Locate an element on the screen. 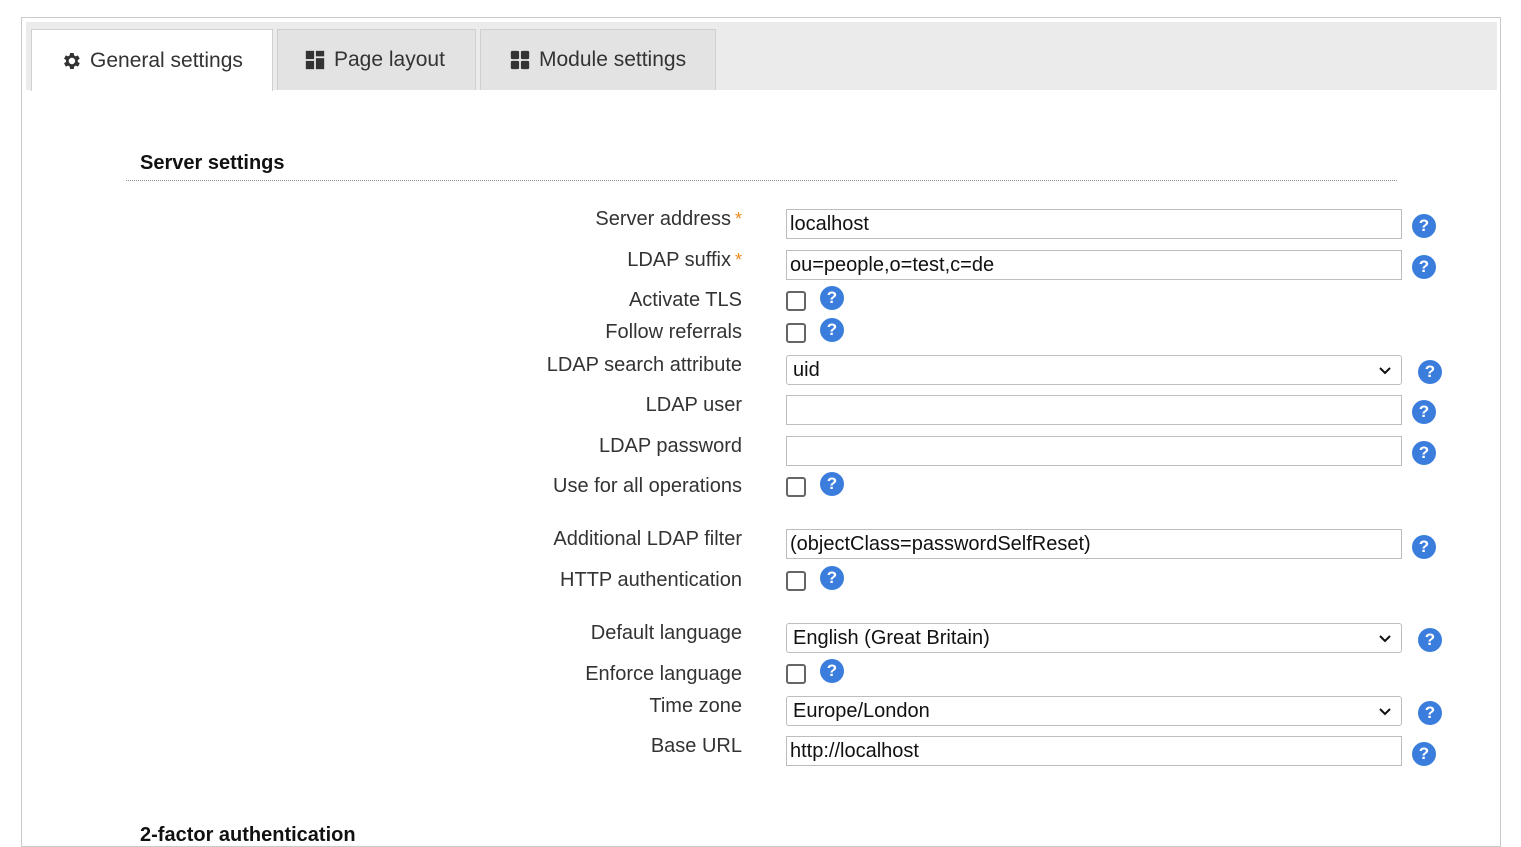  ldap-user-input is located at coordinates (1094, 410).